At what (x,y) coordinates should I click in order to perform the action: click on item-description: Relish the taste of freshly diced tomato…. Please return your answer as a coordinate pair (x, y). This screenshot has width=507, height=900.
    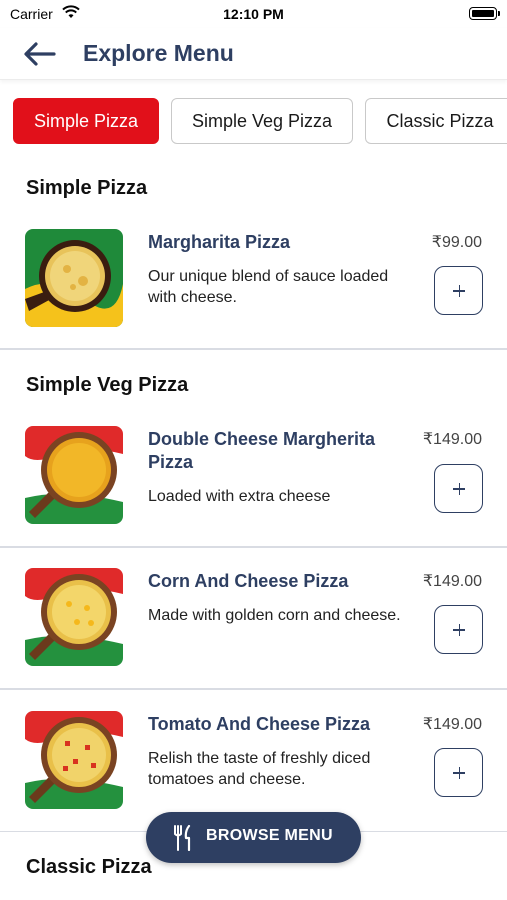
    Looking at the image, I should click on (259, 769).